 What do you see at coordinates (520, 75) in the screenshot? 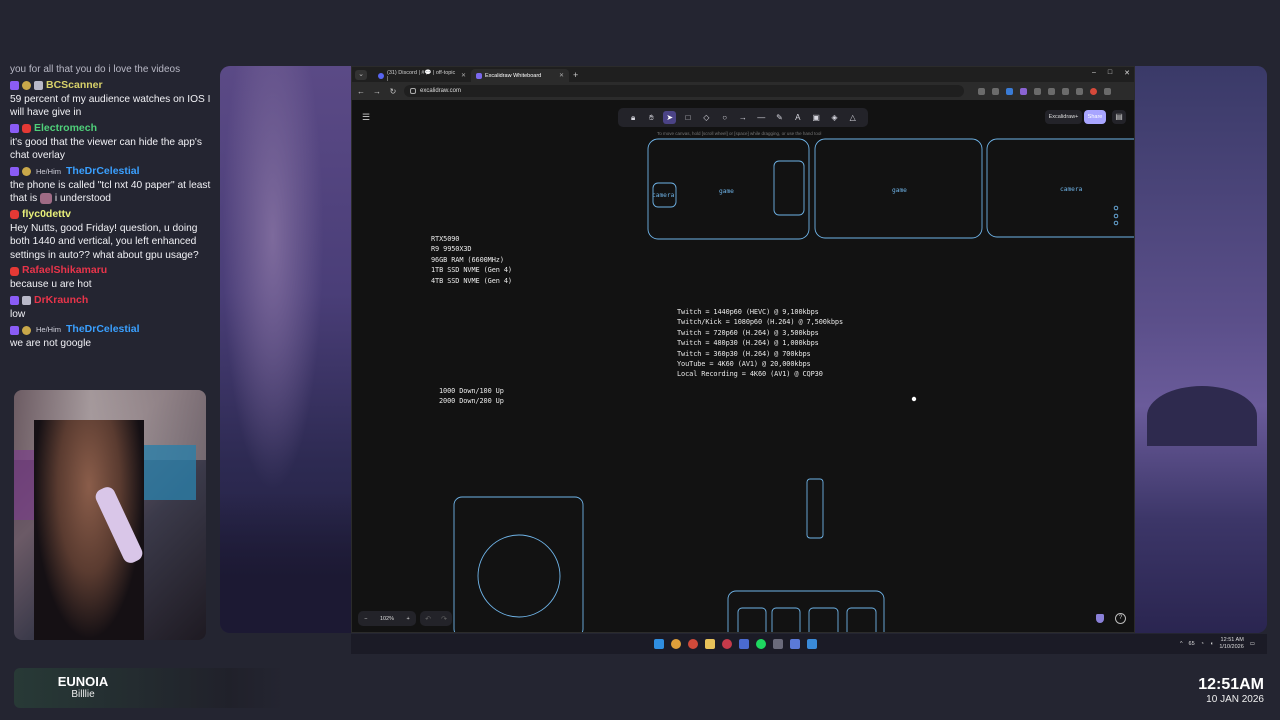
I see `tab-excalidraw: Excalidraw Whiteboard ✕` at bounding box center [520, 75].